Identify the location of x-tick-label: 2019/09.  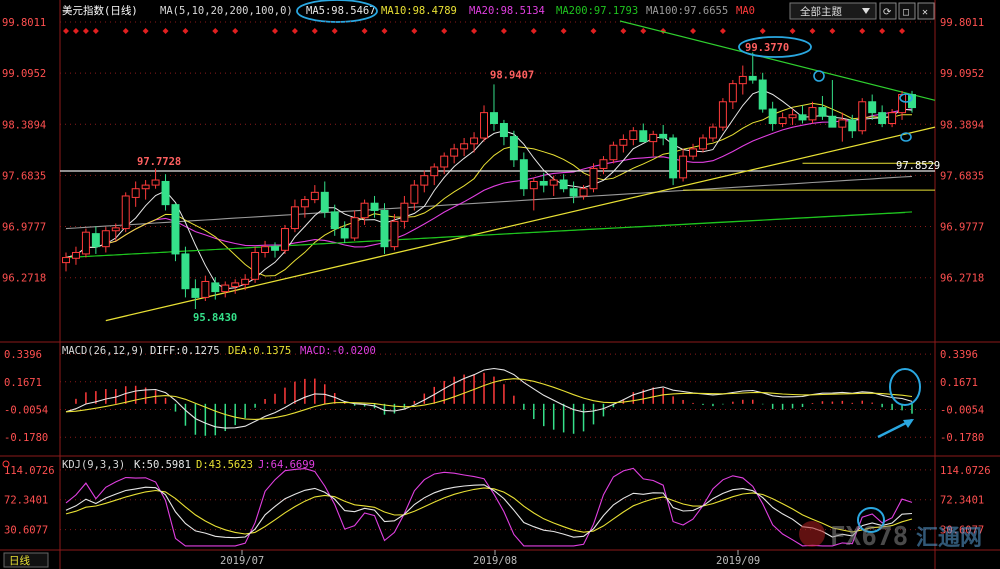
(738, 561).